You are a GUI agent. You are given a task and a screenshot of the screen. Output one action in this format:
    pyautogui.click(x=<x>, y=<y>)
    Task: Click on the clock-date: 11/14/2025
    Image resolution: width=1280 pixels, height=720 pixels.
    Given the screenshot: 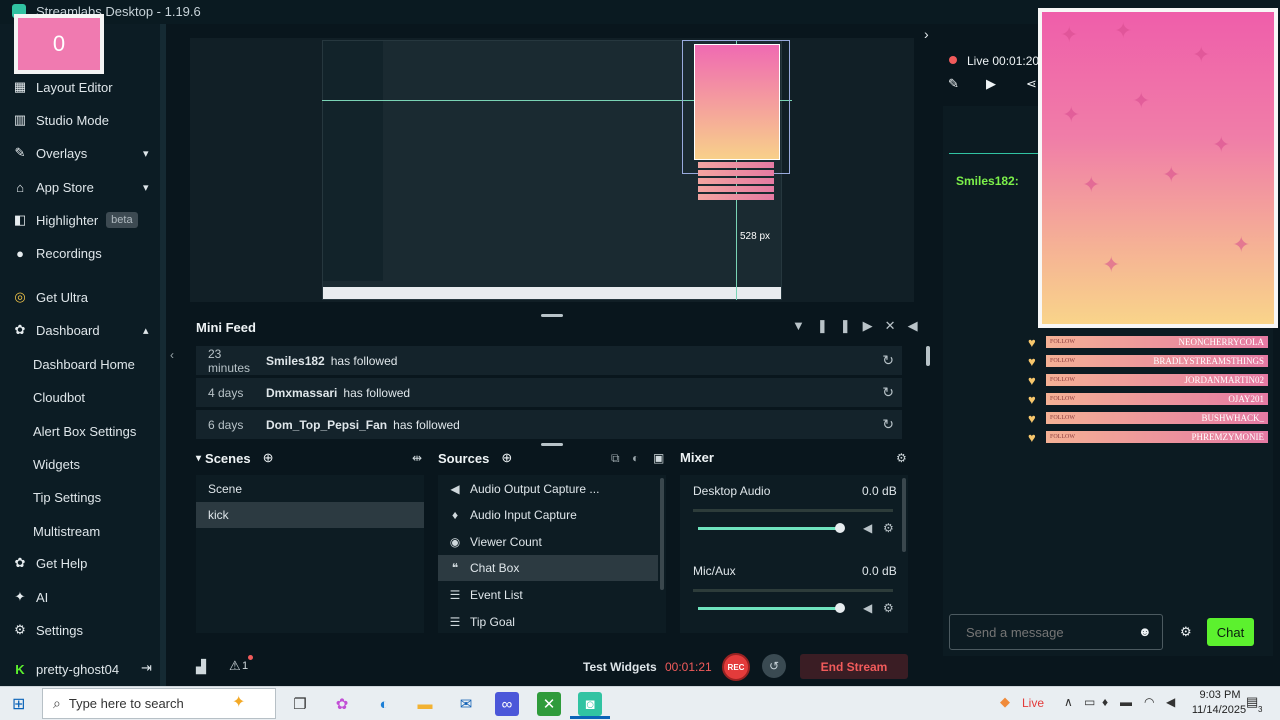 What is the action you would take?
    pyautogui.click(x=1219, y=710)
    